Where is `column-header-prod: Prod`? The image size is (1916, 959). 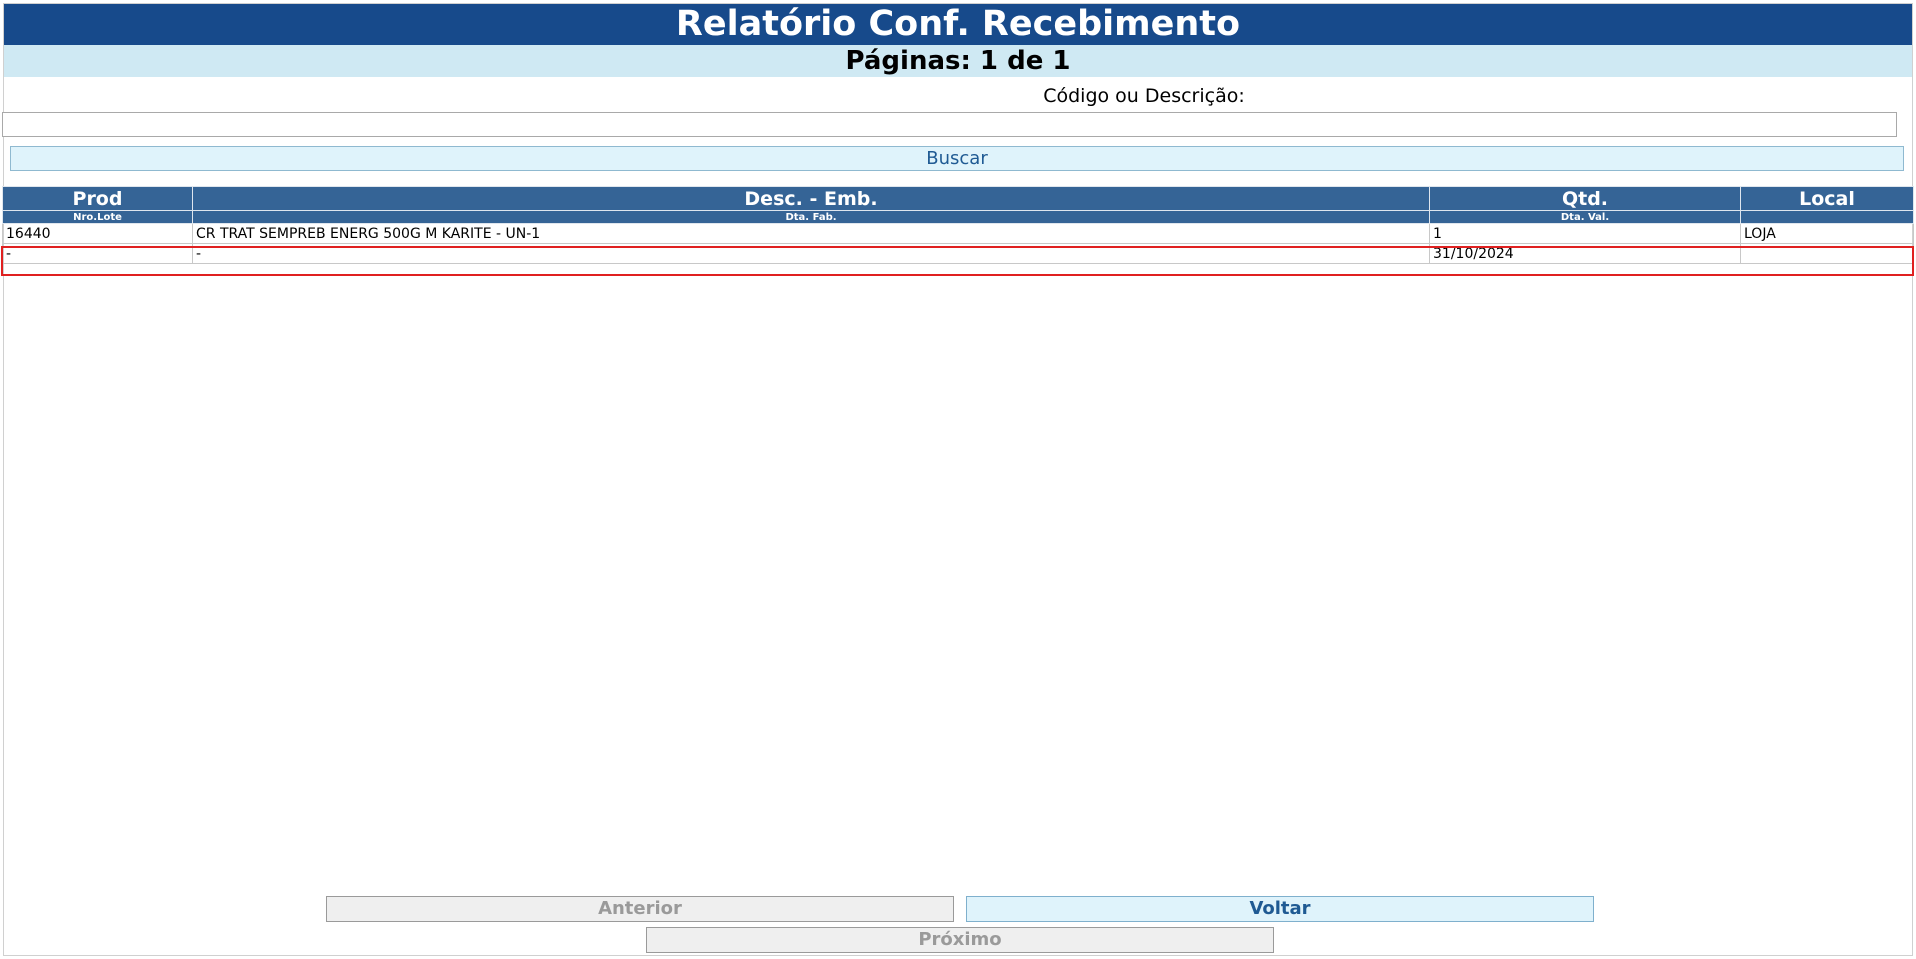 column-header-prod: Prod is located at coordinates (97, 198).